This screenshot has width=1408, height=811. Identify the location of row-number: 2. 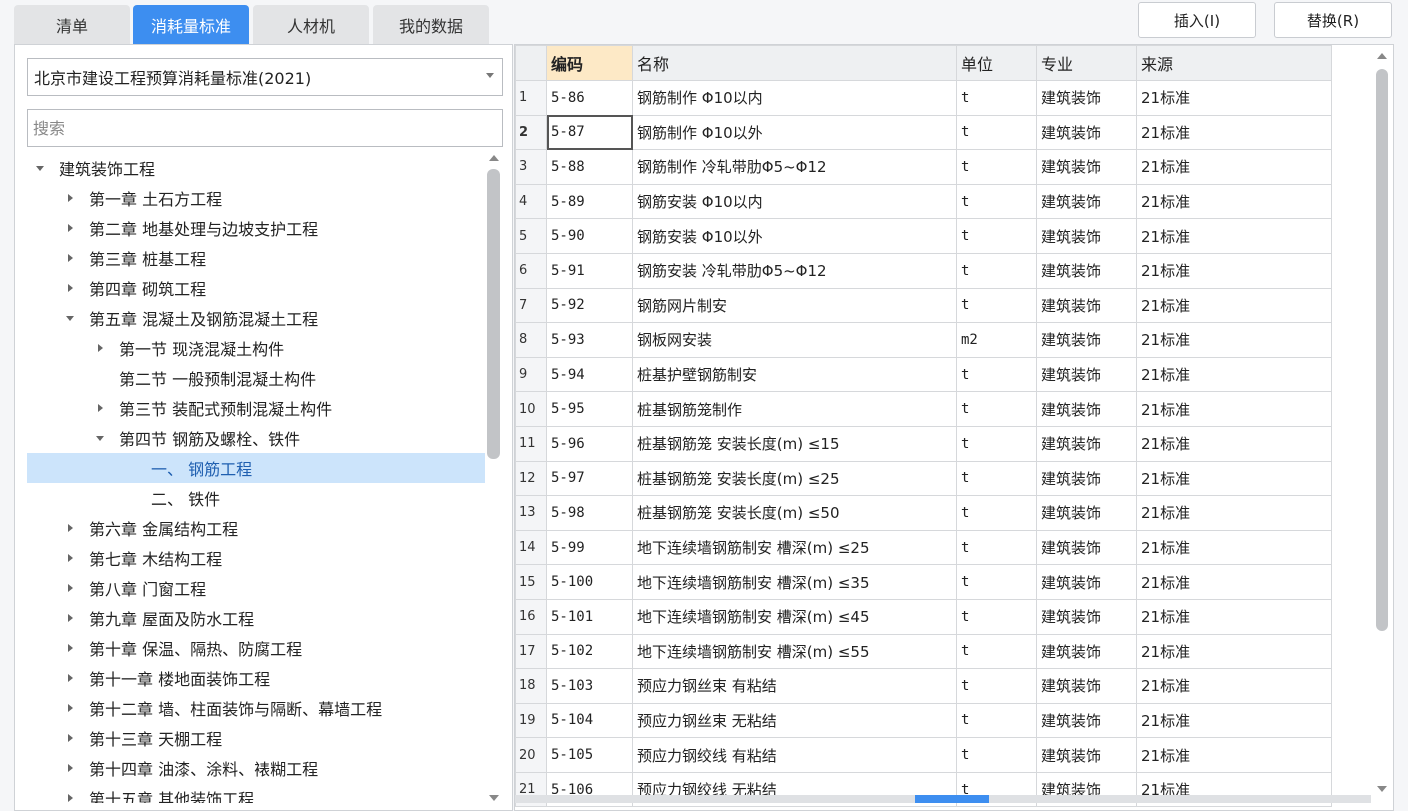
(531, 132).